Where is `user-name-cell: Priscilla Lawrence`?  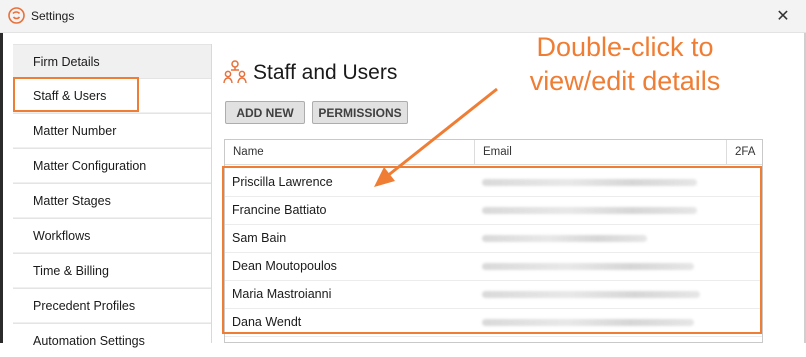 user-name-cell: Priscilla Lawrence is located at coordinates (282, 182).